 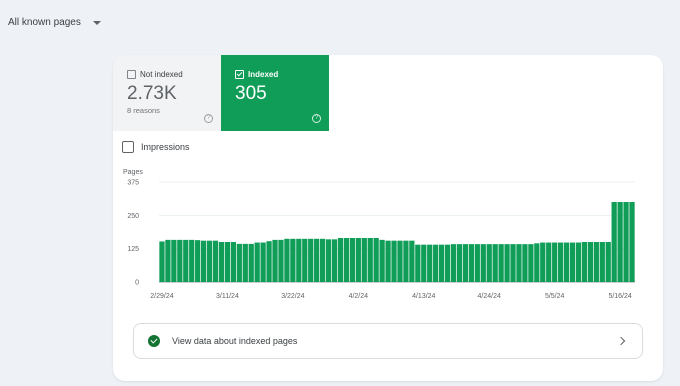 What do you see at coordinates (161, 296) in the screenshot?
I see `x-tick-label: 2/29/24` at bounding box center [161, 296].